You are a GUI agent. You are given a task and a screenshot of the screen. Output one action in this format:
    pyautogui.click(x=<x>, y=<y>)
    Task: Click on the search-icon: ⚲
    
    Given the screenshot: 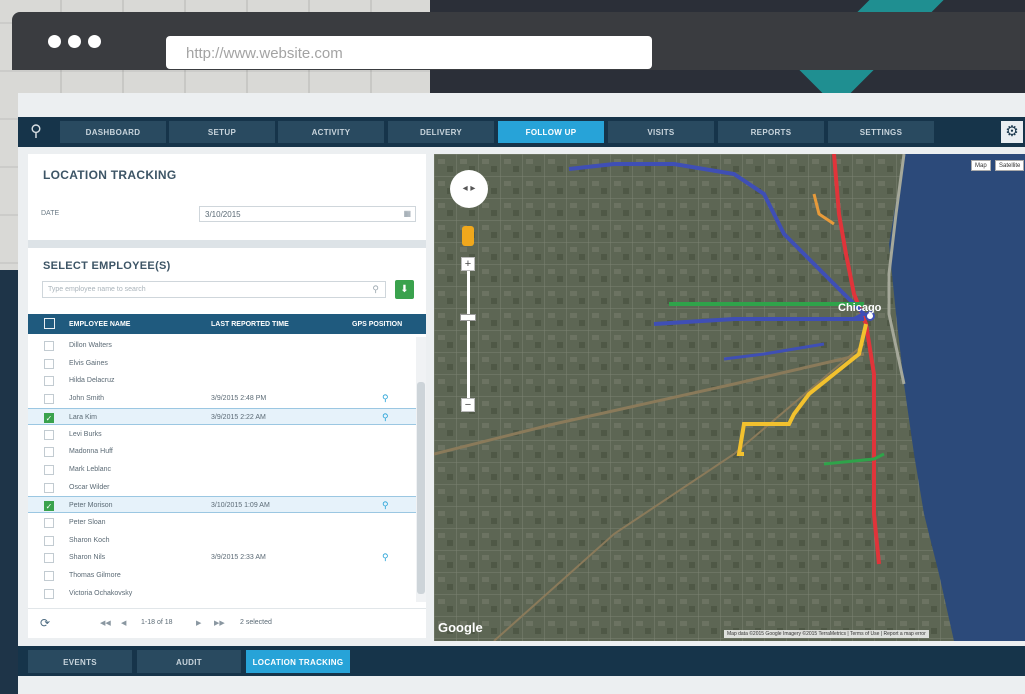 What is the action you would take?
    pyautogui.click(x=375, y=289)
    